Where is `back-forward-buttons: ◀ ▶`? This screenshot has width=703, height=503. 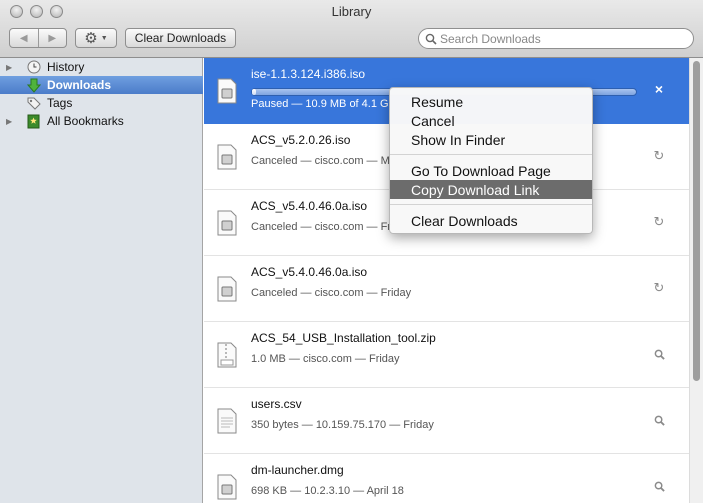
back-forward-buttons: ◀ ▶ is located at coordinates (38, 38).